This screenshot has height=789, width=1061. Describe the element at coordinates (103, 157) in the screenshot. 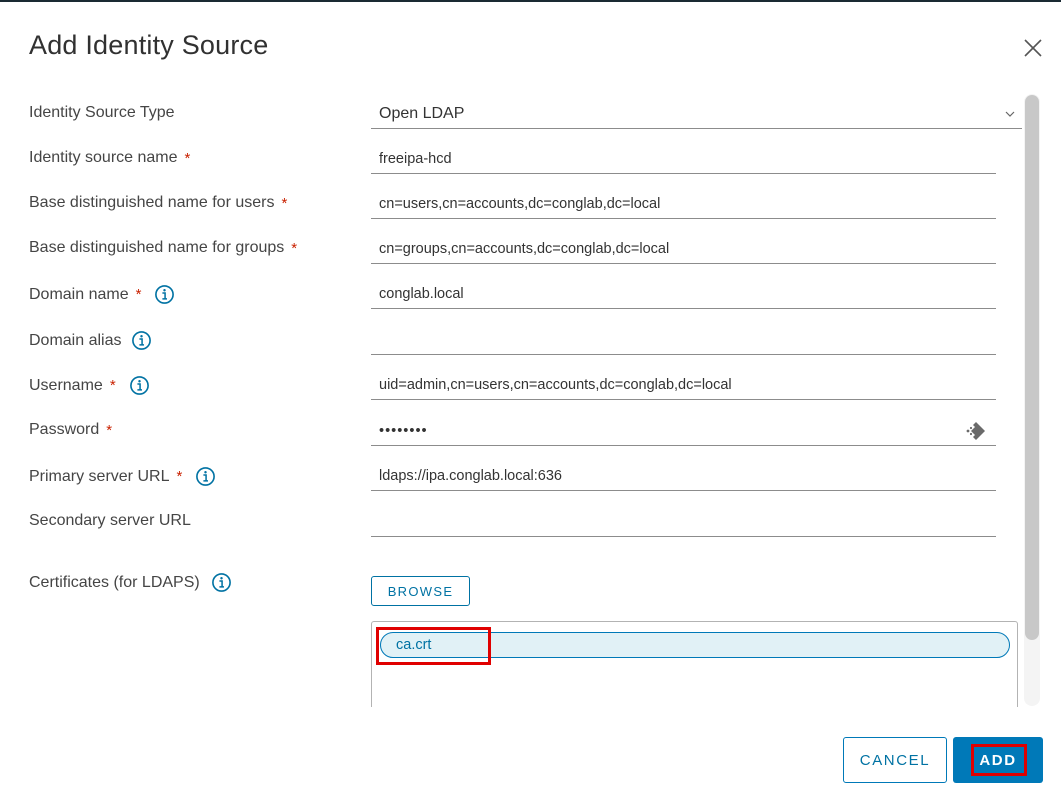

I see `label-text: Identity source name` at that location.